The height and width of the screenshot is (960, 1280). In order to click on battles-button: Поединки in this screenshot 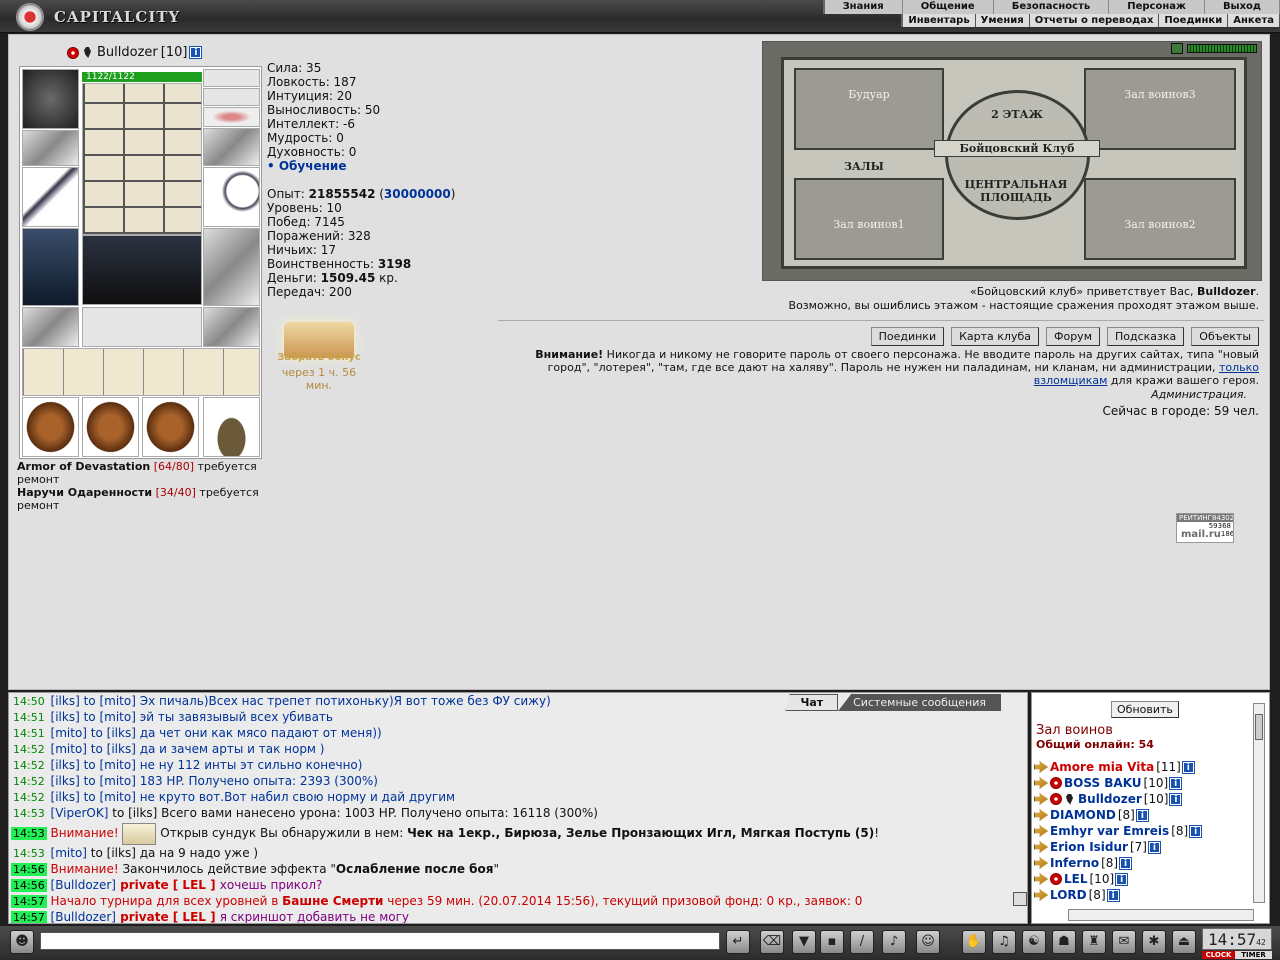, I will do `click(907, 336)`.